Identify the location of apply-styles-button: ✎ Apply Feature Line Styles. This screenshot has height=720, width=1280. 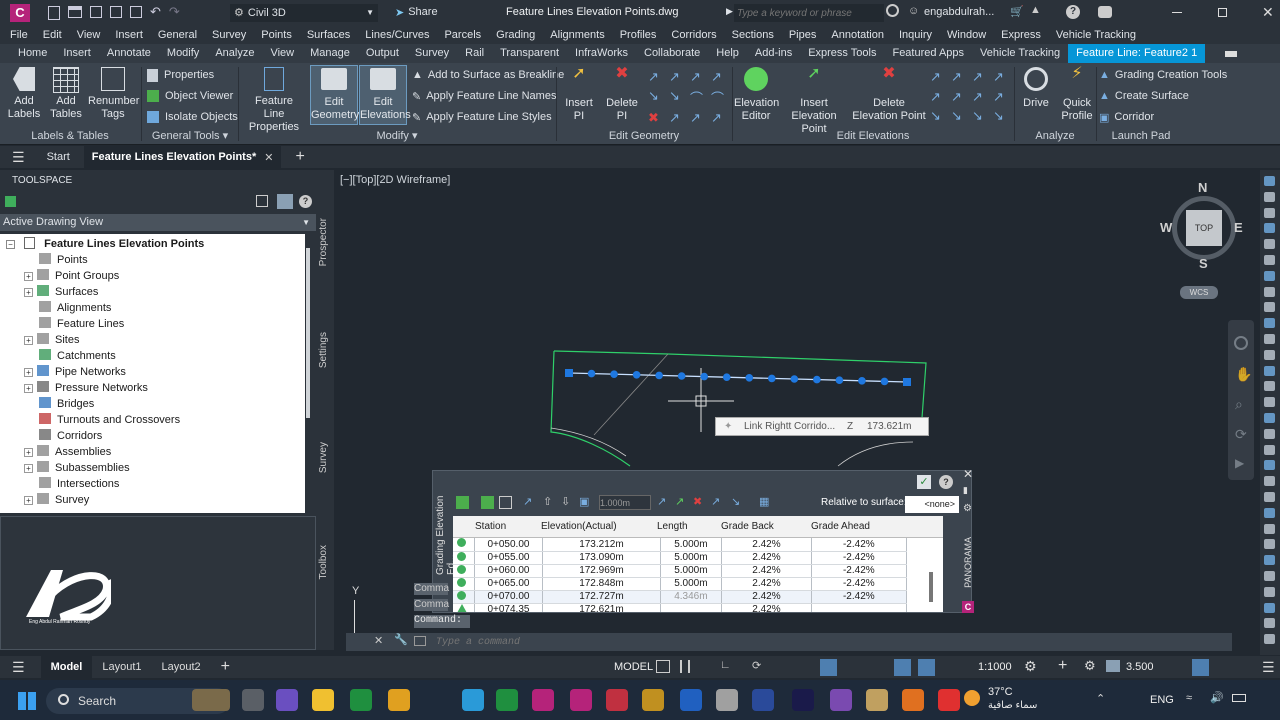
(482, 117).